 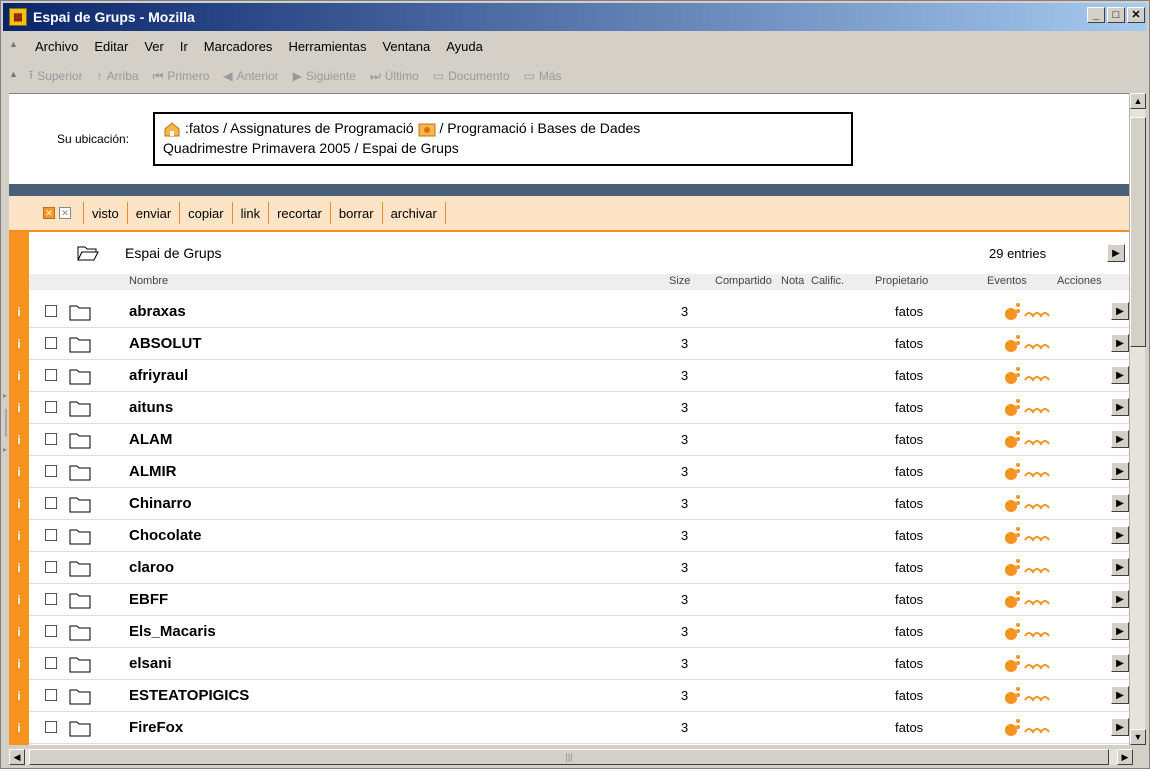 What do you see at coordinates (56, 76) in the screenshot?
I see `nav-superior: ⭱ Superior` at bounding box center [56, 76].